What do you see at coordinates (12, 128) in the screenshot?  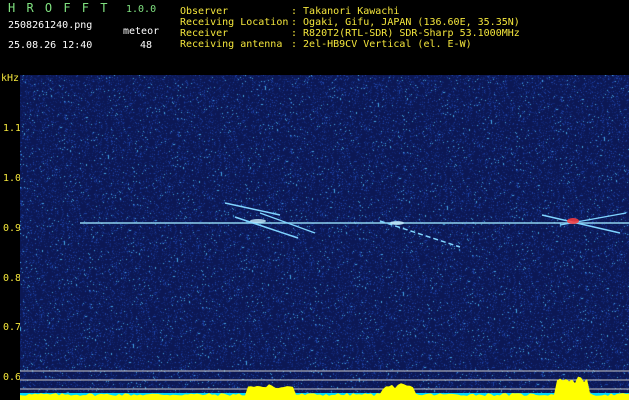 I see `y-tick-label: 1.1` at bounding box center [12, 128].